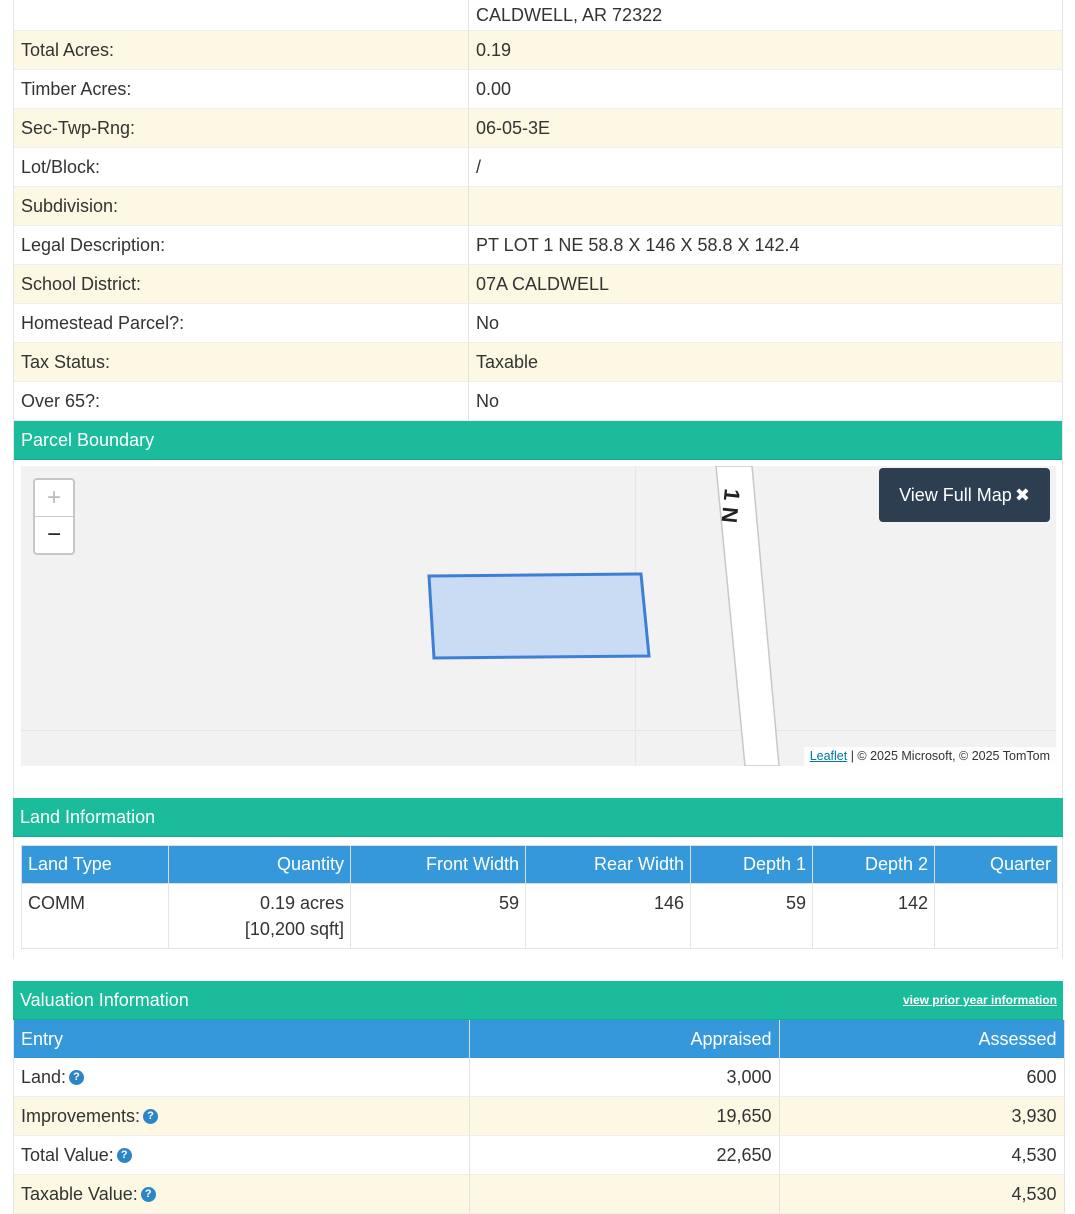 This screenshot has width=1075, height=1214. I want to click on parcel-shape, so click(539, 616).